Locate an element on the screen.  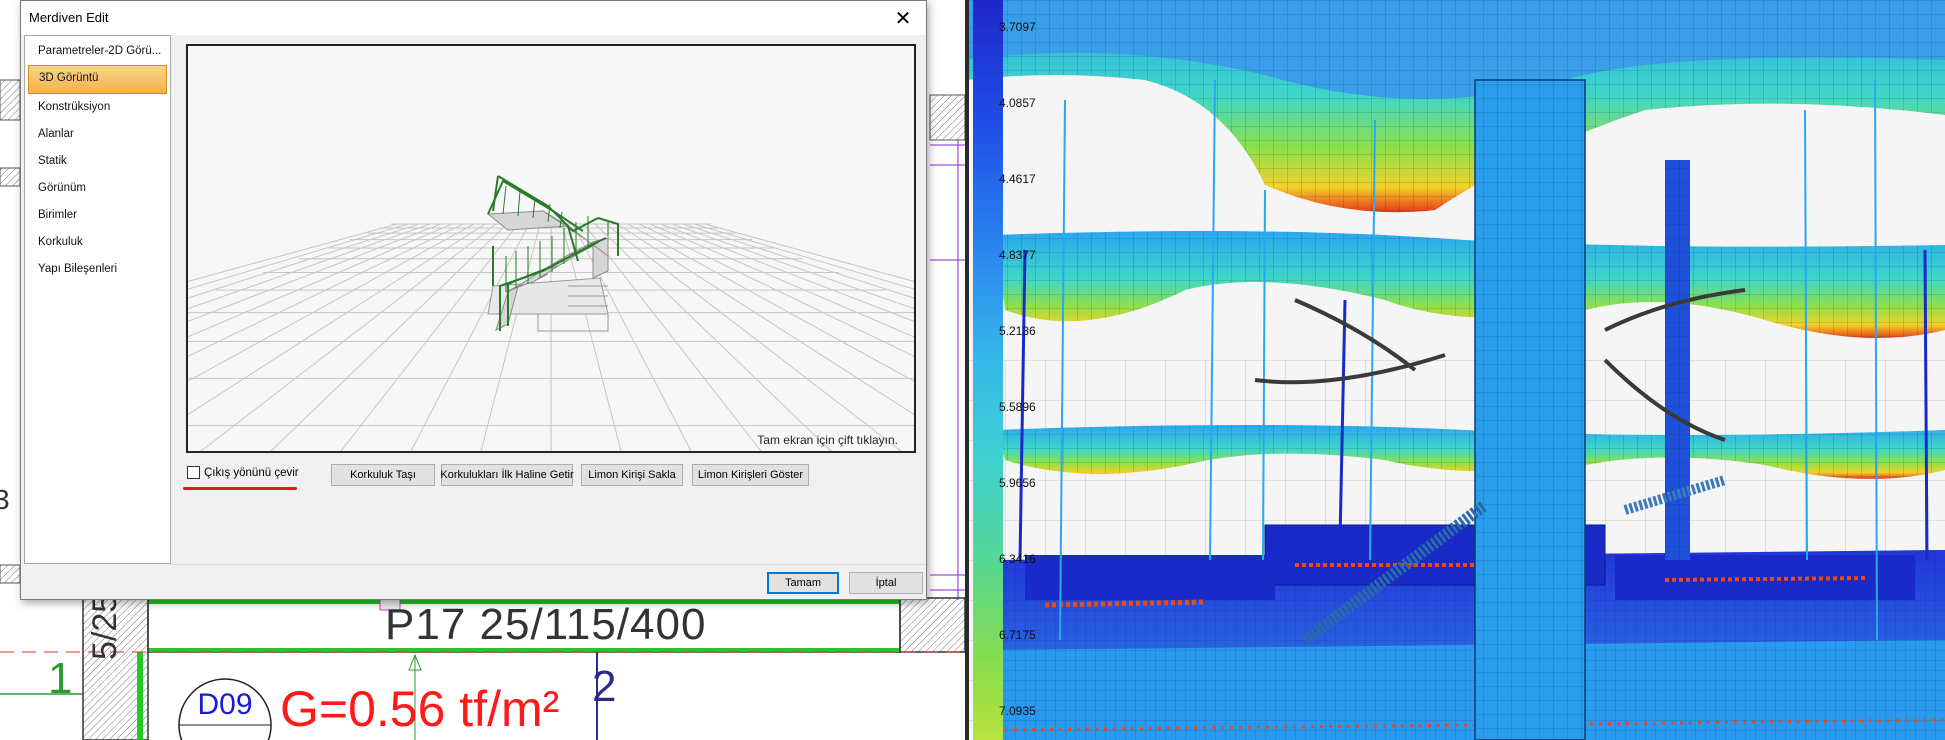
reverse-exit-checkbox: Çıkış yönünü çevir is located at coordinates (243, 472).